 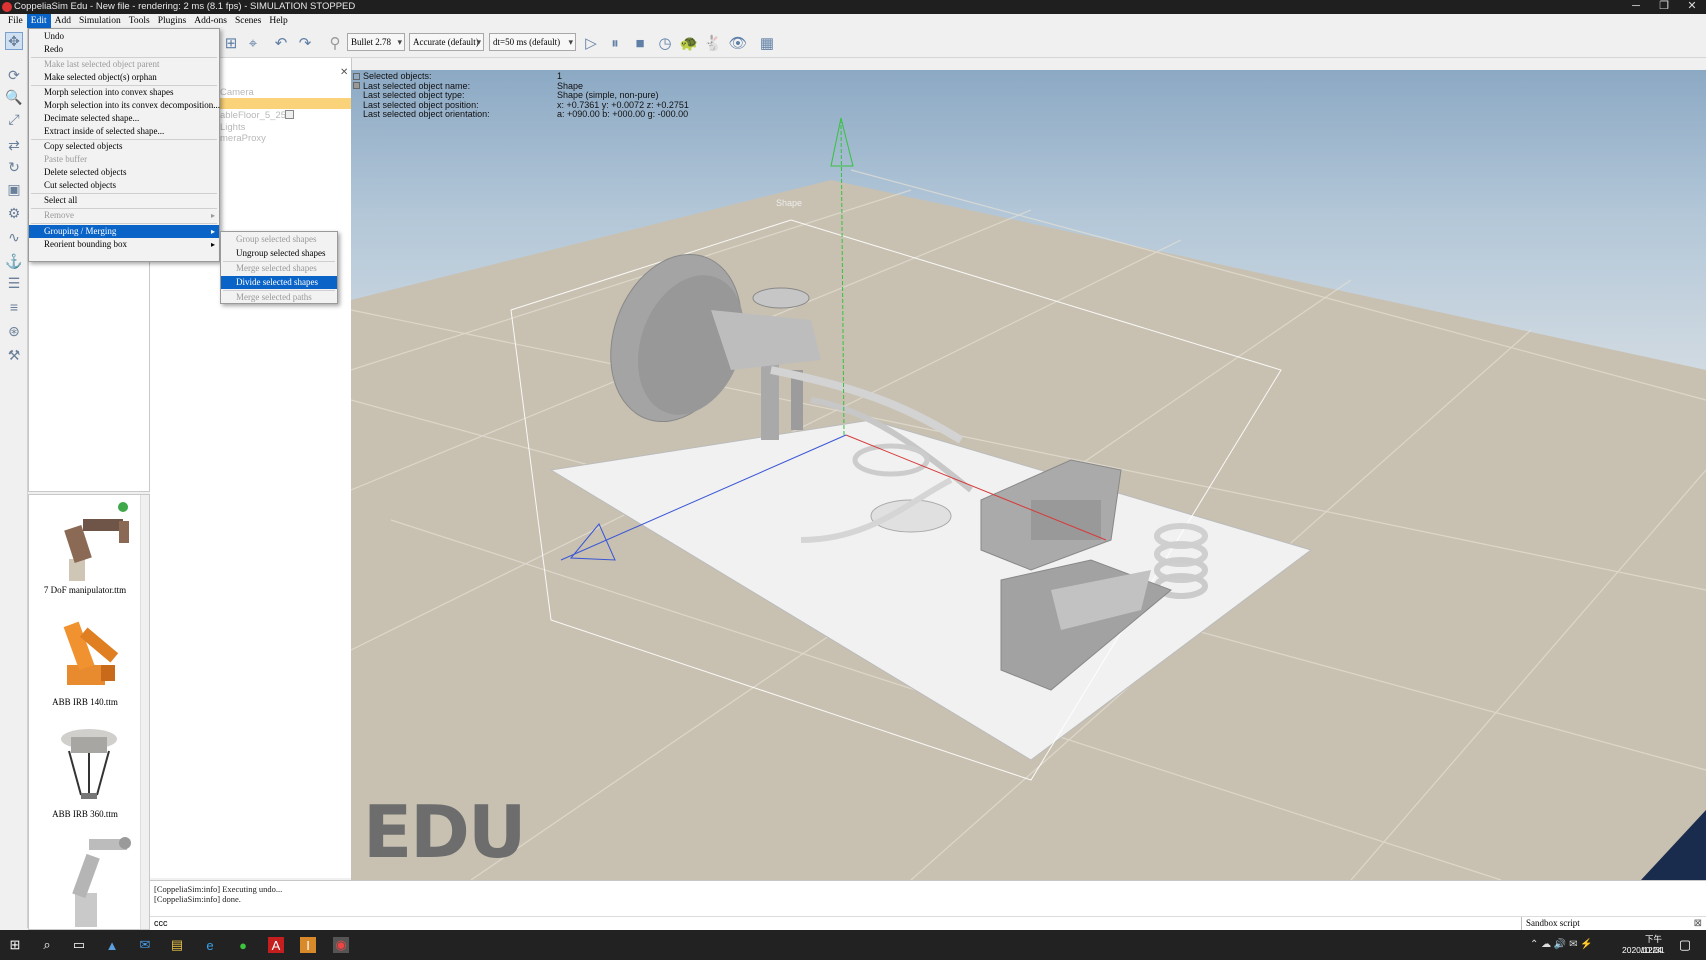 What do you see at coordinates (243, 138) in the screenshot?
I see `hierarchy-item-cameraproxy: meraProxy` at bounding box center [243, 138].